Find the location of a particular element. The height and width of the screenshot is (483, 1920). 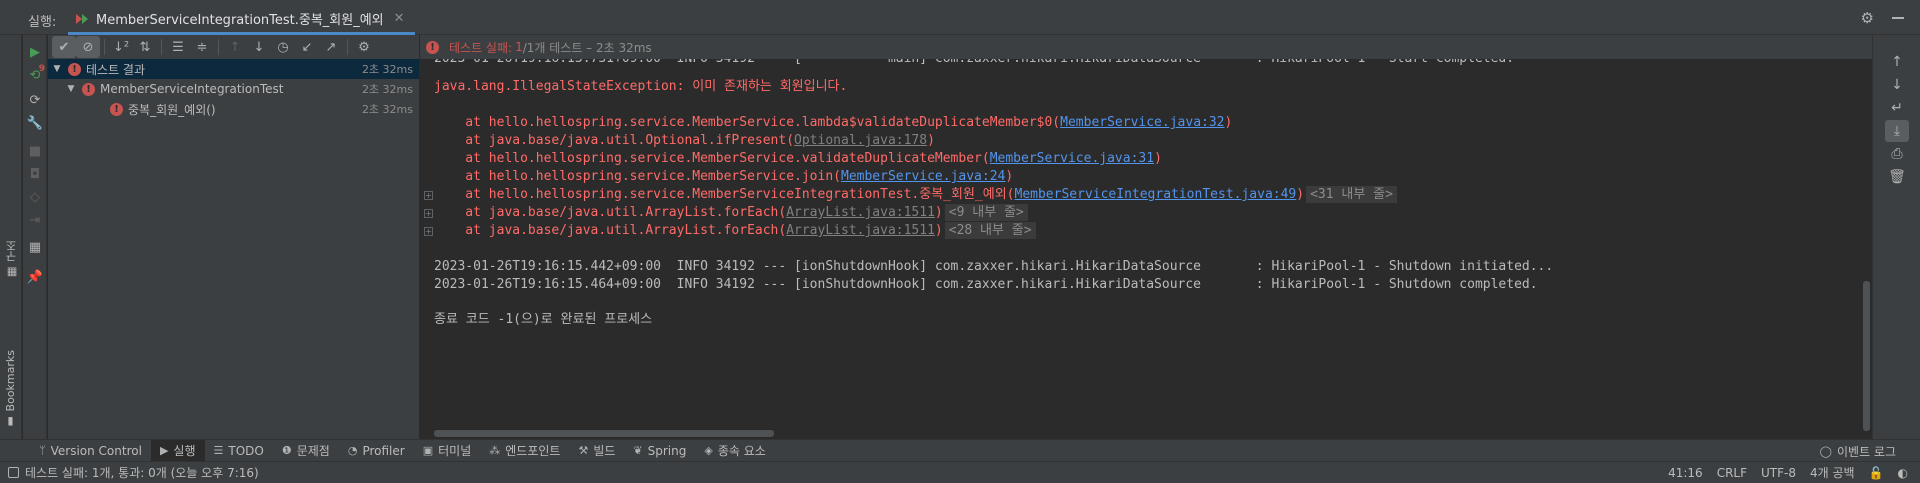

source-link: MemberService.java:32 is located at coordinates (1142, 122).